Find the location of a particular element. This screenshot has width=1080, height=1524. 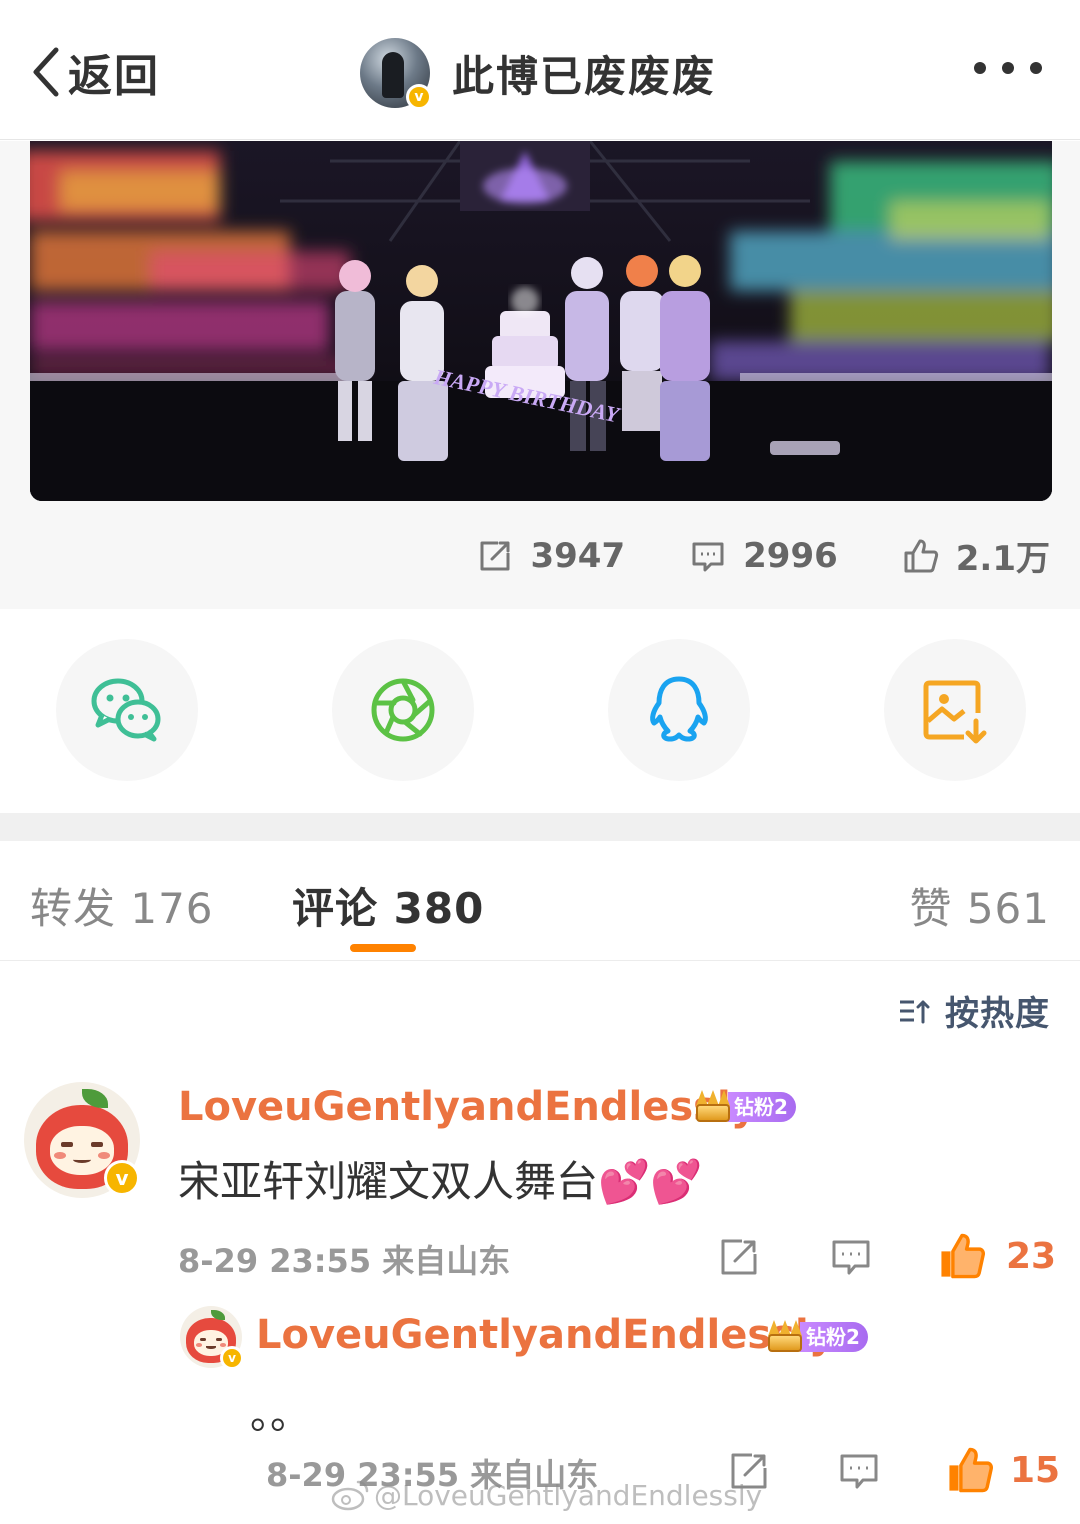

tab-like: 赞 561 is located at coordinates (979, 905).